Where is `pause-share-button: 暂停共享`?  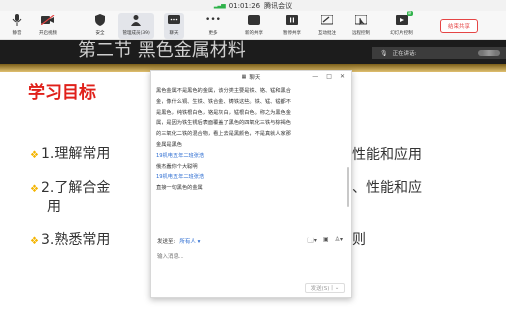 pause-share-button: 暂停共享 is located at coordinates (292, 24).